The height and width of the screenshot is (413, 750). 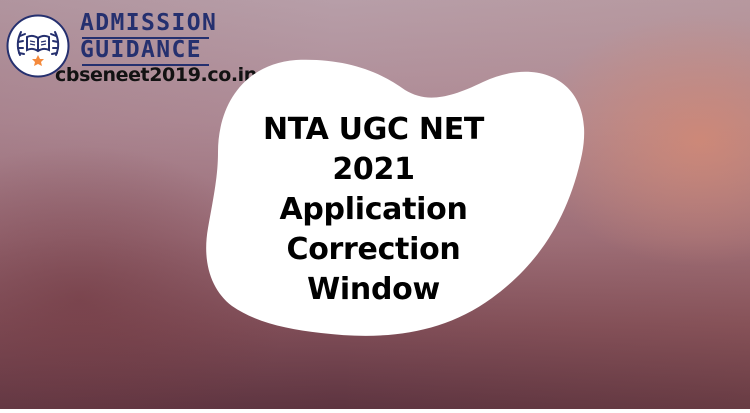 I want to click on headline-line-2: 2021, so click(x=373, y=169).